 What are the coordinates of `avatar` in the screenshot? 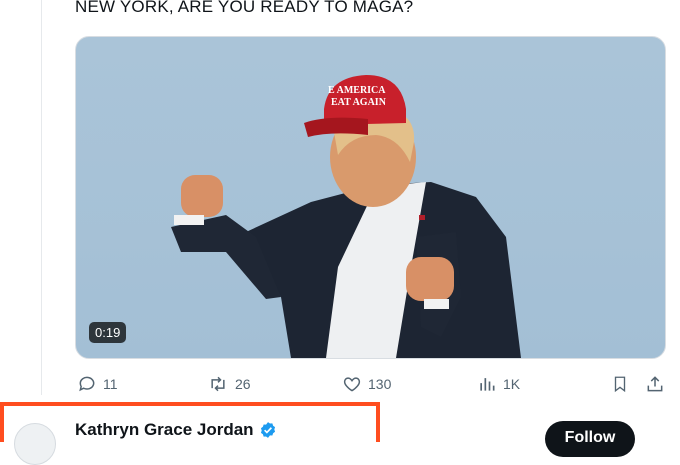 It's located at (35, 444).